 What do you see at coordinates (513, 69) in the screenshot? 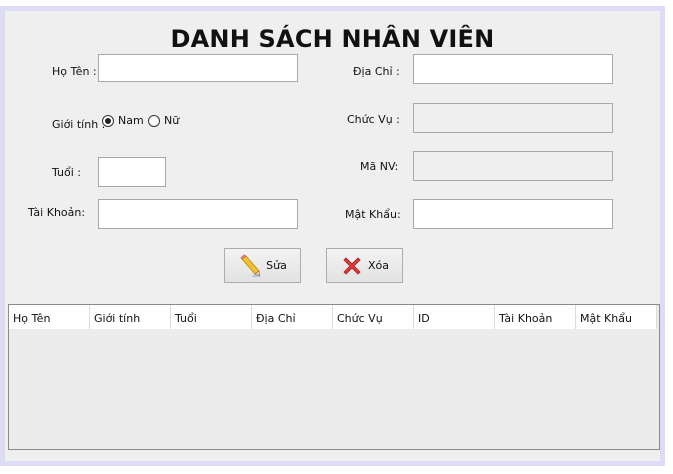
I see `dia-chi-input` at bounding box center [513, 69].